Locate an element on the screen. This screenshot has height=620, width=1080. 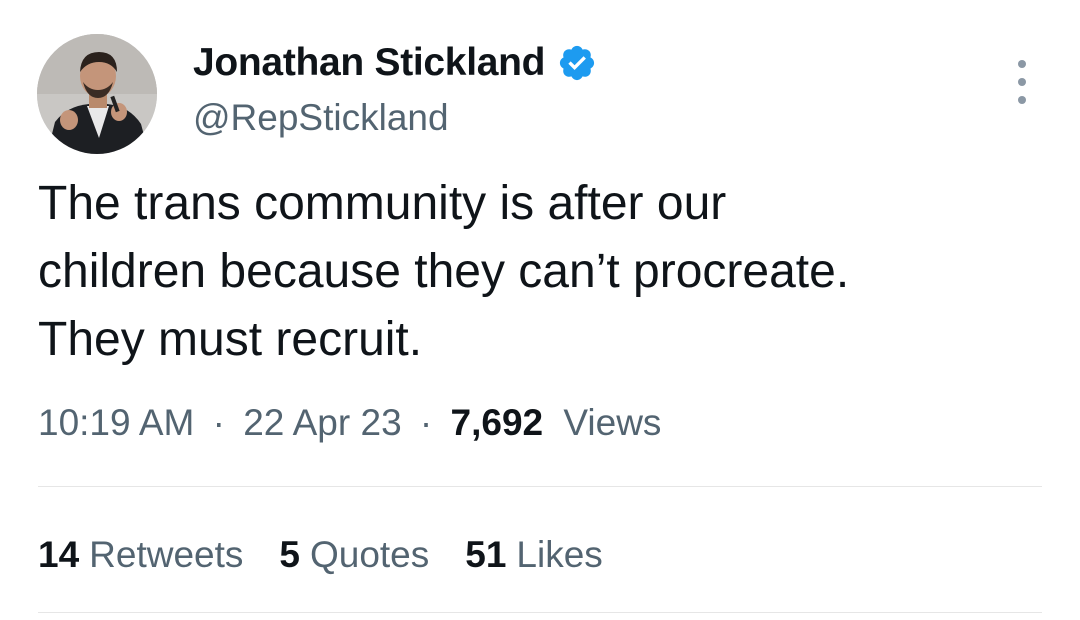
author-name-row: Jonathan Stickland is located at coordinates (395, 63).